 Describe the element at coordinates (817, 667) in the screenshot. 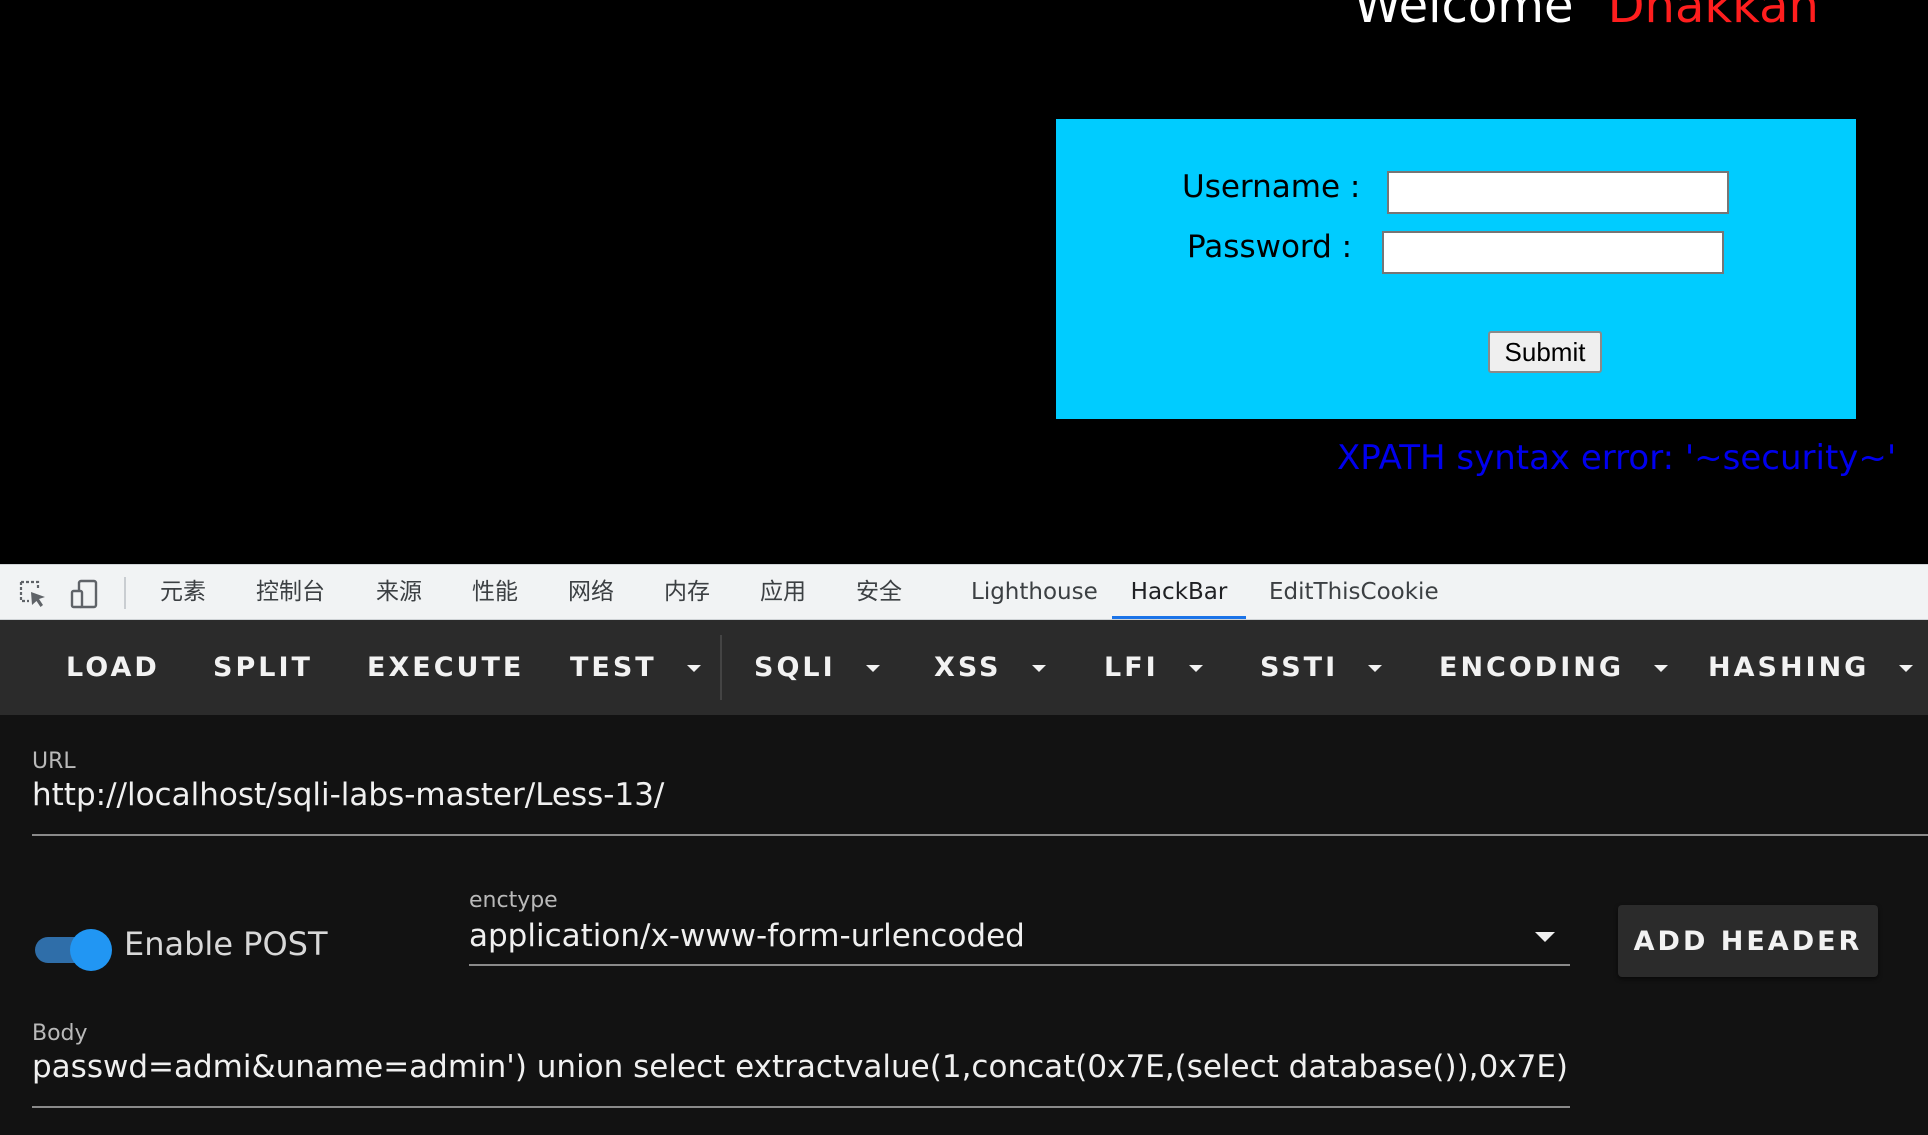

I see `sqli-menu-button: SQLI` at that location.